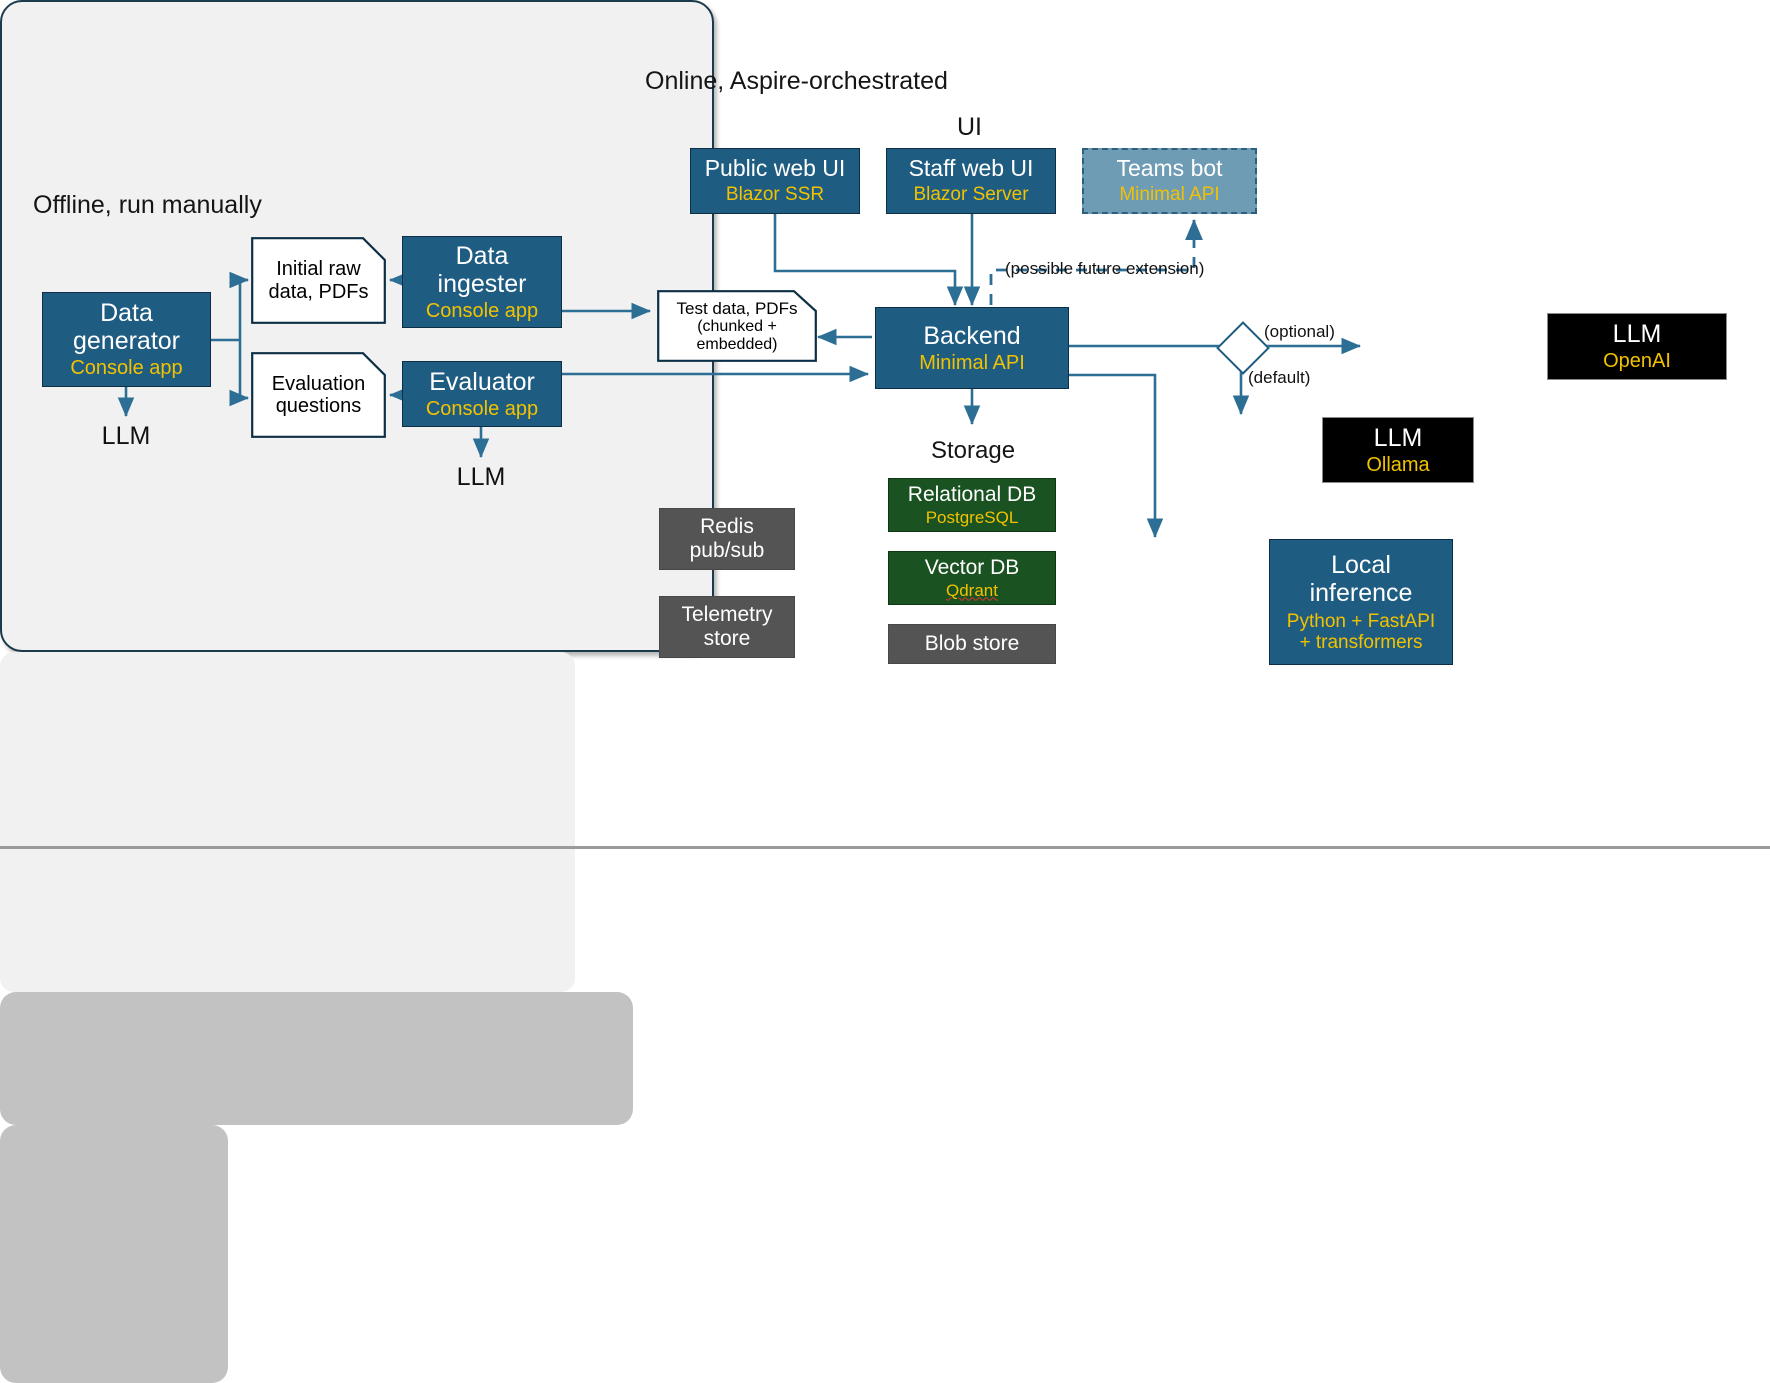  What do you see at coordinates (126, 436) in the screenshot?
I see `node-llm-offline-generator: LLM` at bounding box center [126, 436].